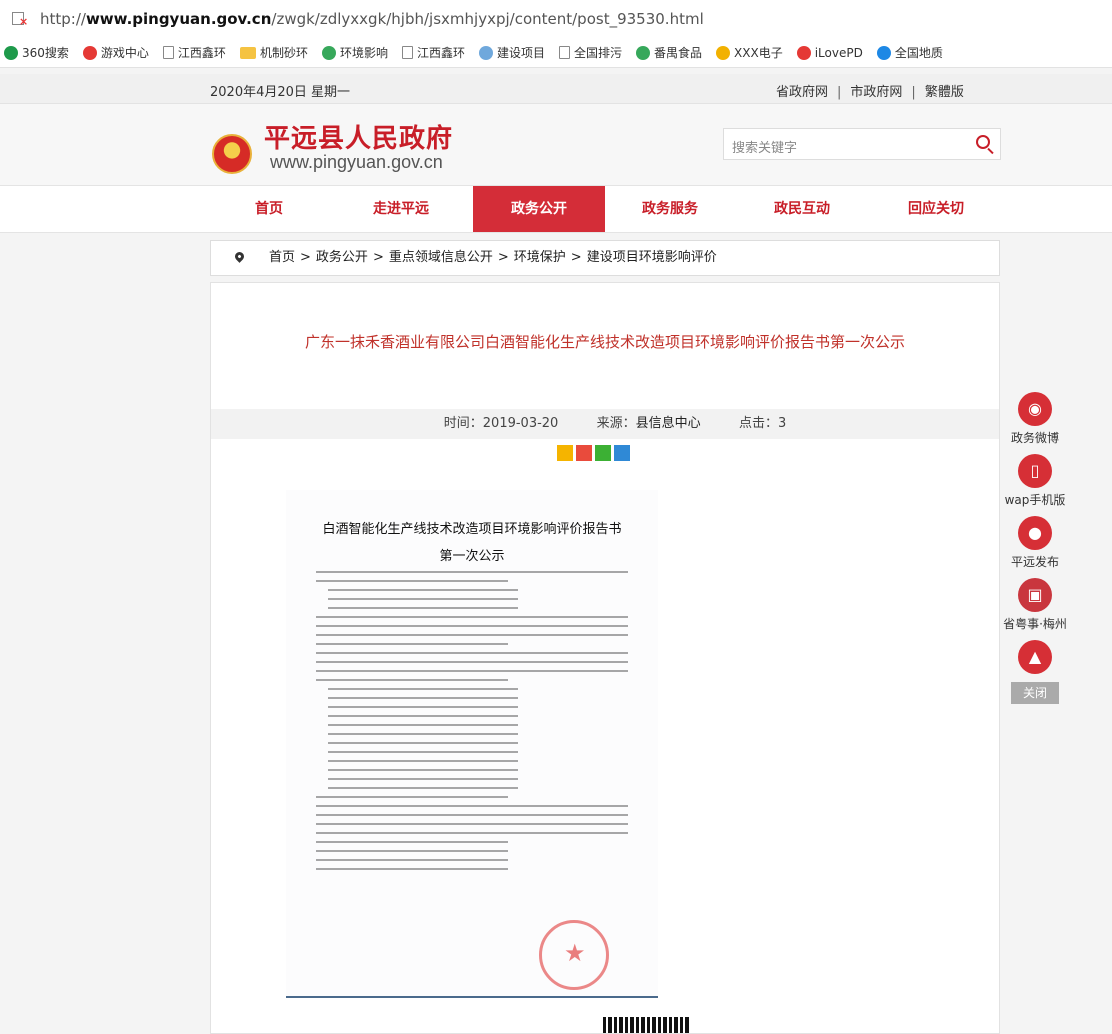 Image resolution: width=1112 pixels, height=1034 pixels. What do you see at coordinates (247, 52) in the screenshot?
I see `folder-icon` at bounding box center [247, 52].